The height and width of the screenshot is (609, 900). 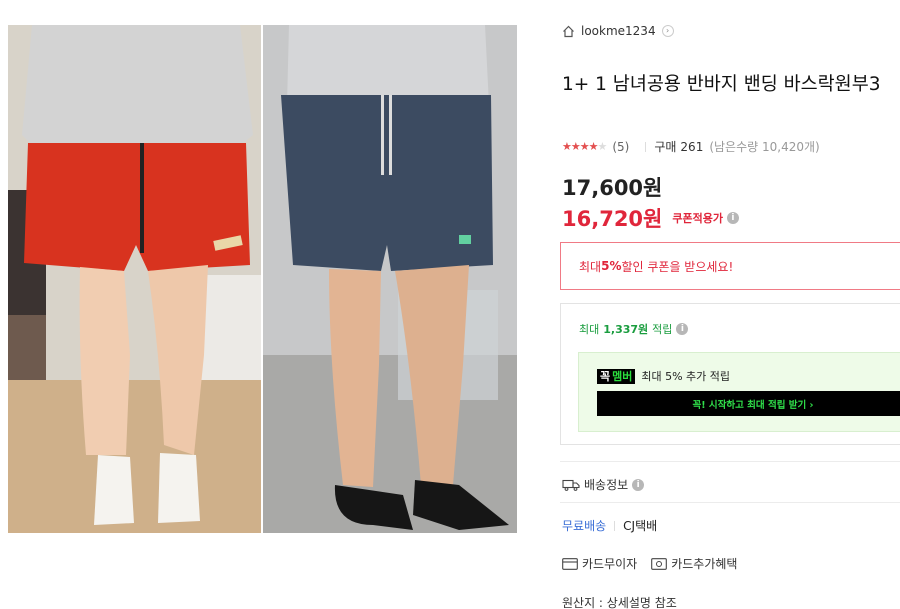 What do you see at coordinates (721, 84) in the screenshot?
I see `product-title: 1+ 1 남녀공용 반바지 밴딩 바스락원부3` at bounding box center [721, 84].